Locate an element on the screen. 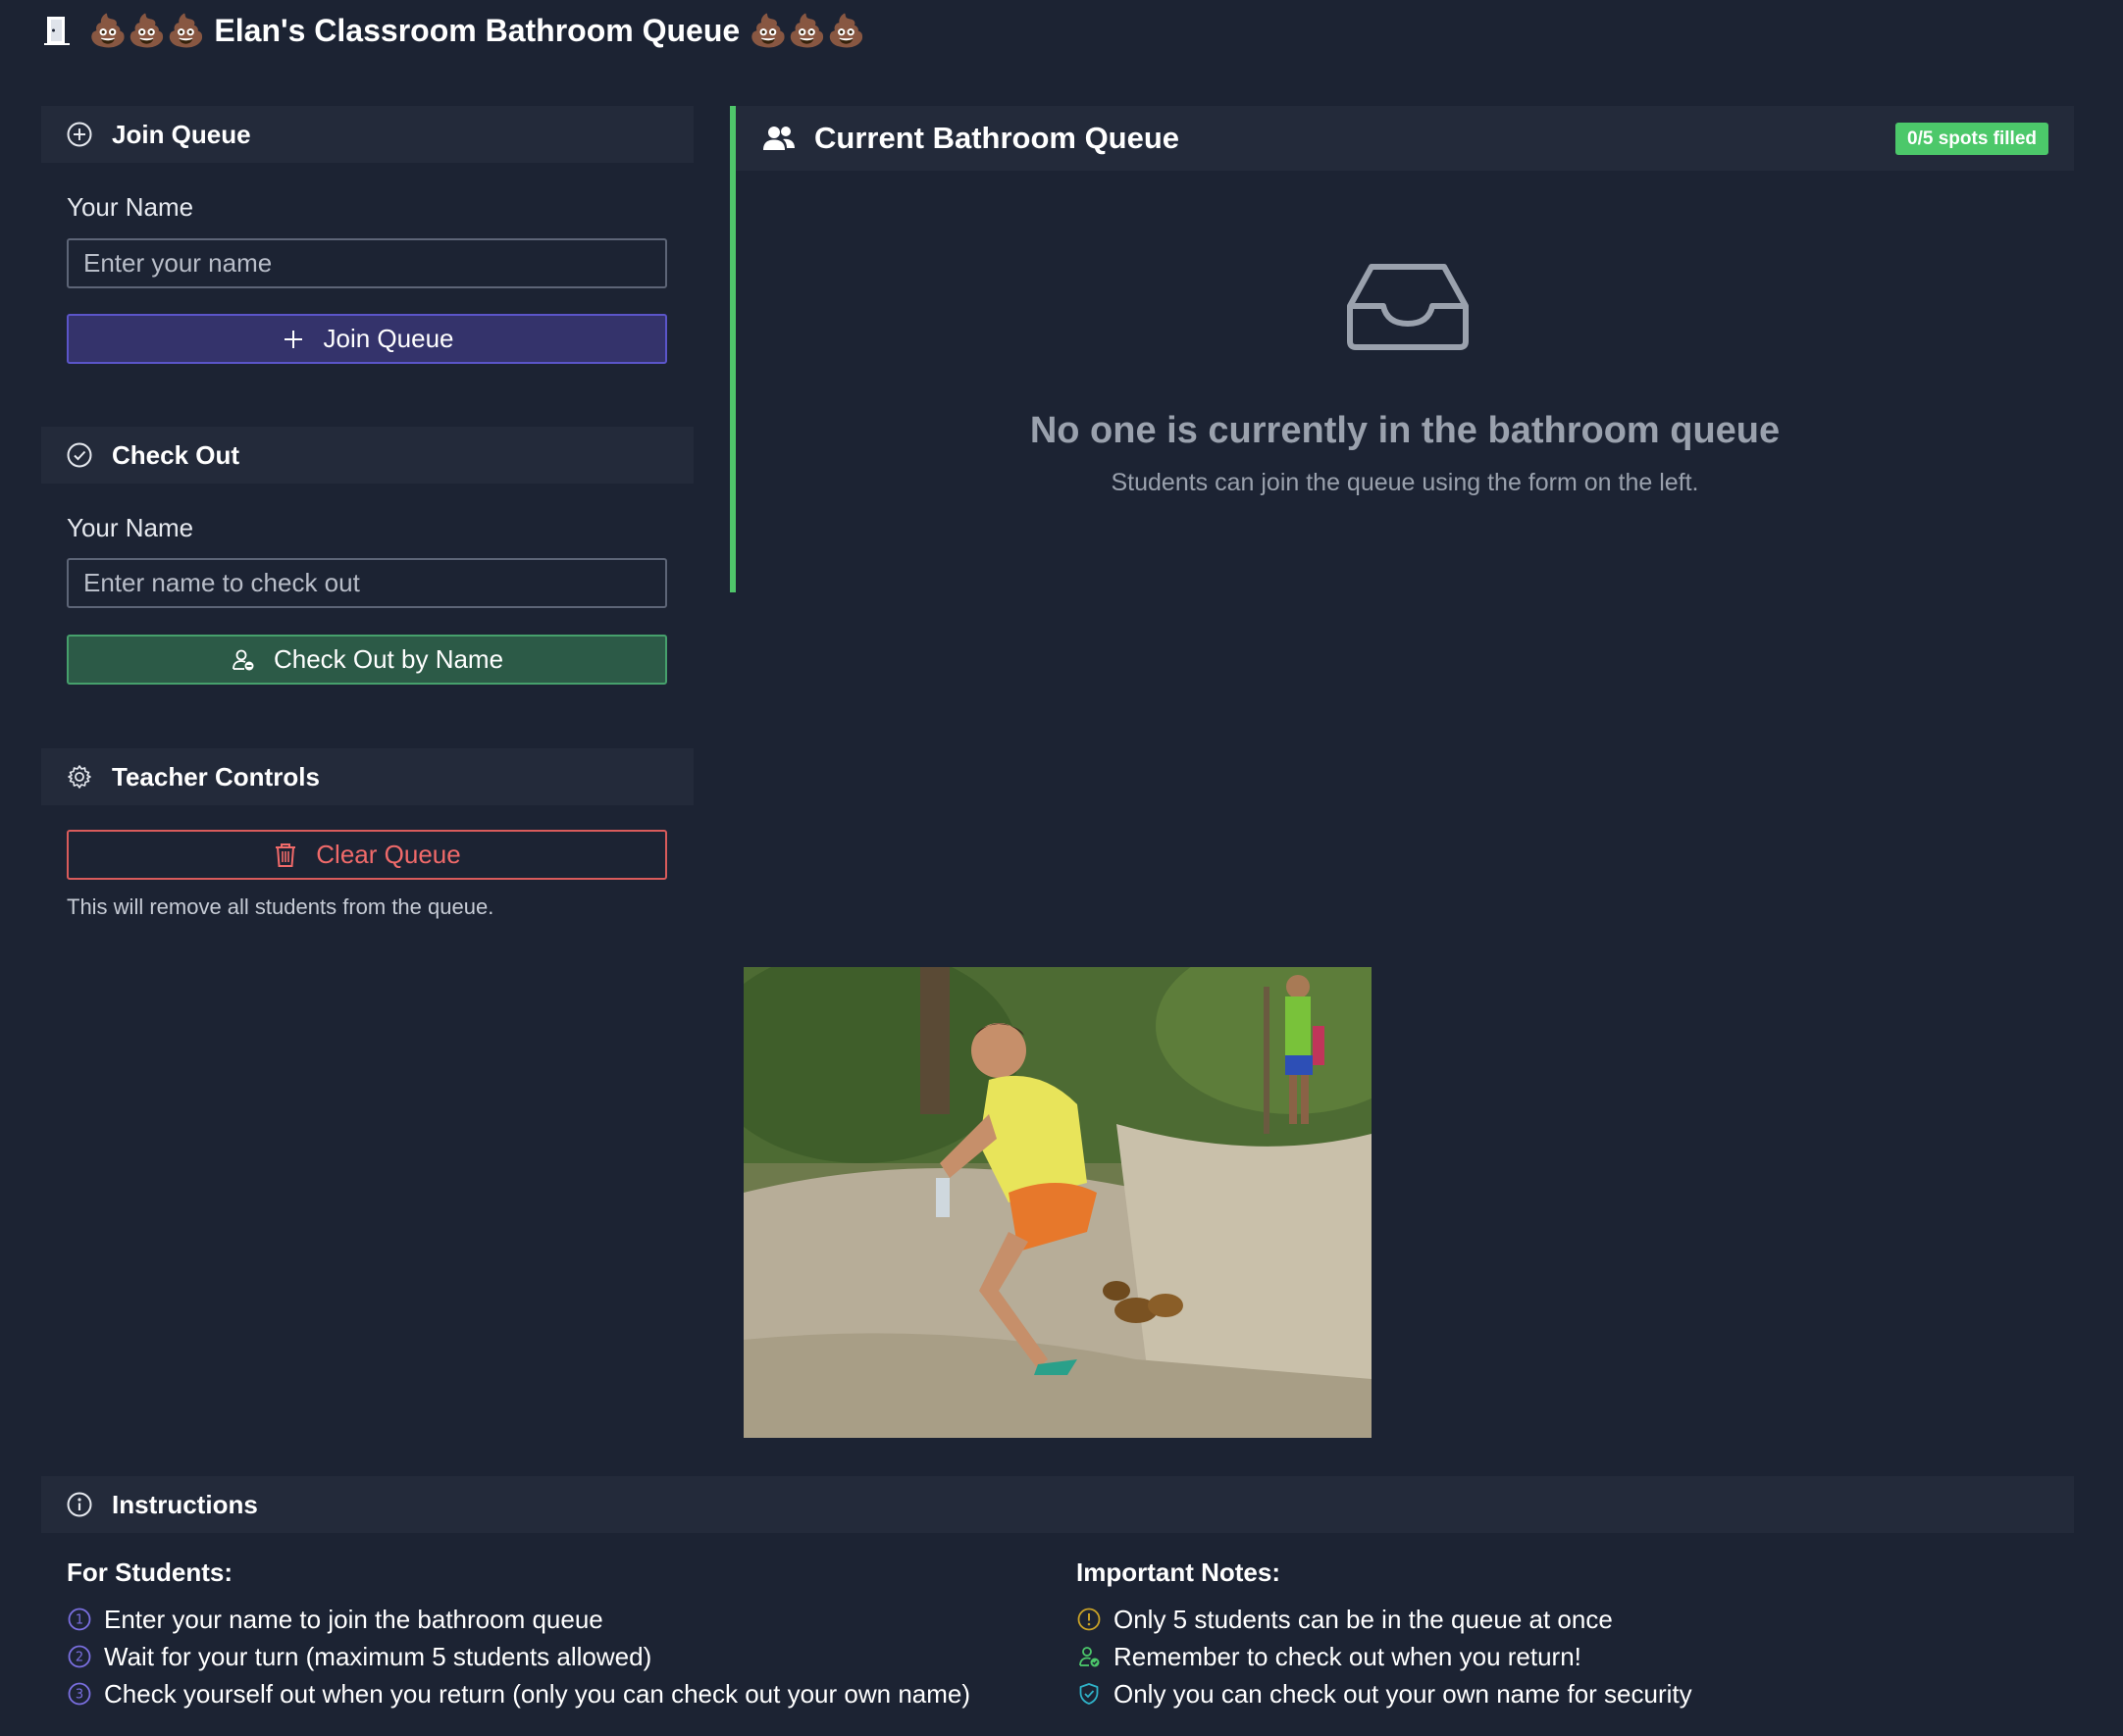 The width and height of the screenshot is (2123, 1736). shield-check-icon is located at coordinates (1089, 1694).